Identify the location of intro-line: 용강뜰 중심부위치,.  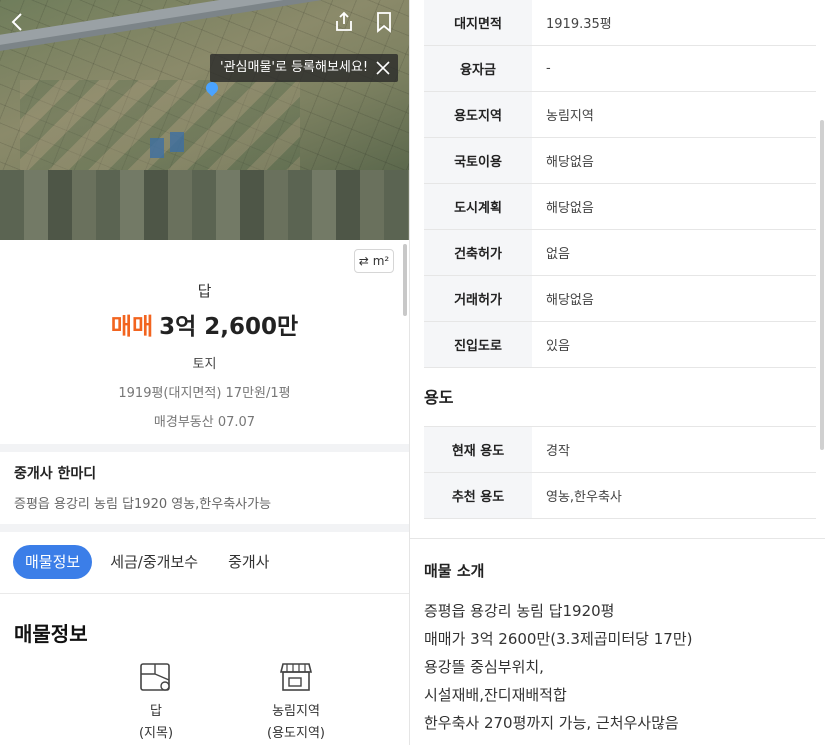
(484, 667).